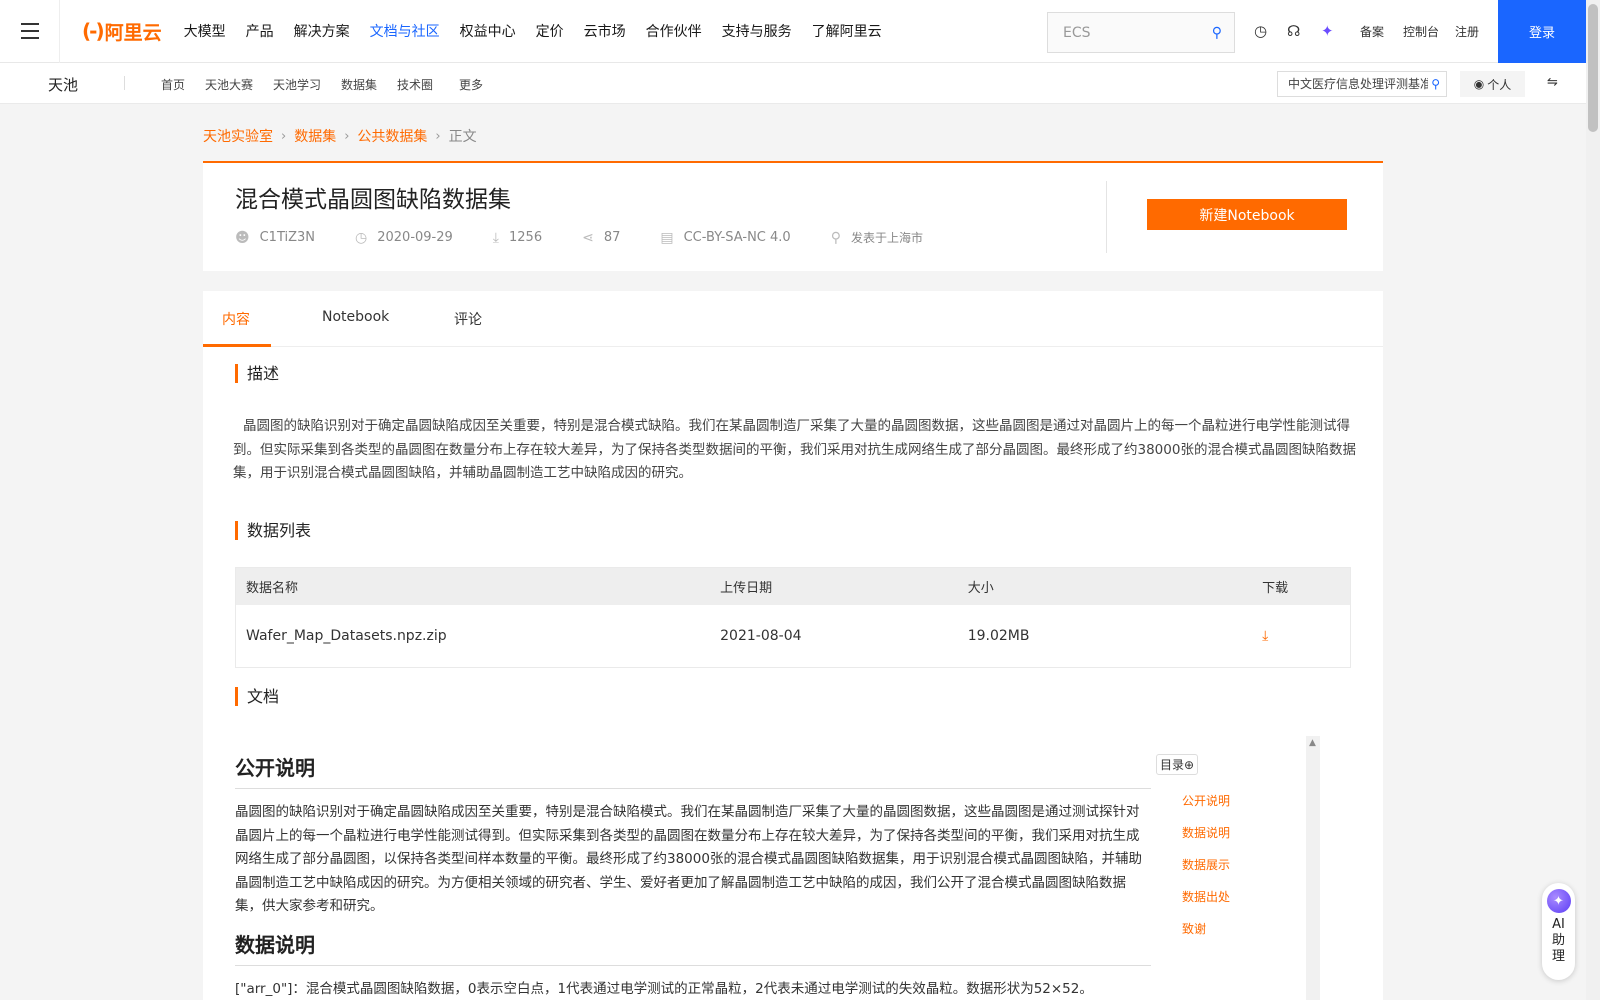 This screenshot has width=1600, height=1000. I want to click on meta-date: ◷ 2020-09-29, so click(404, 238).